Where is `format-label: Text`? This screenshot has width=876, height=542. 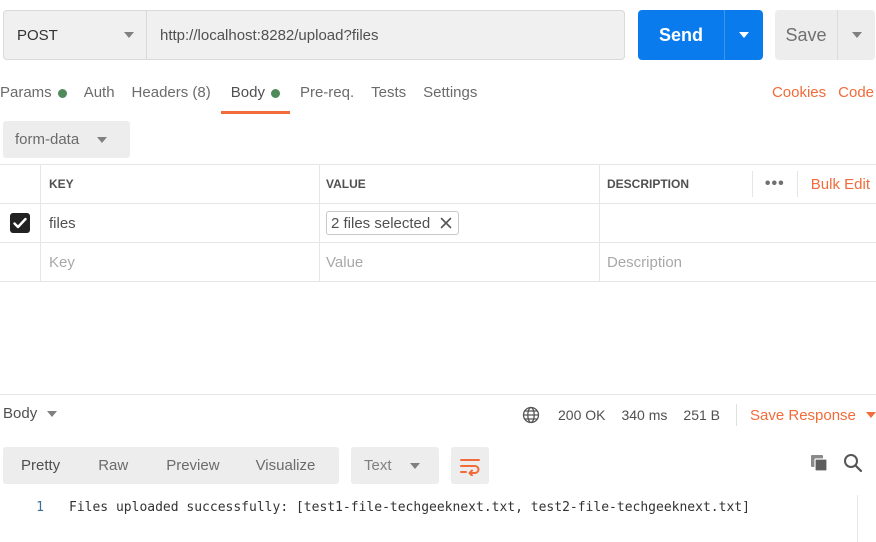 format-label: Text is located at coordinates (378, 465).